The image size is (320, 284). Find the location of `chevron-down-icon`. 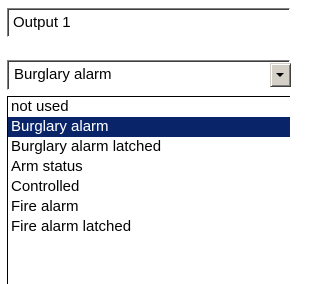

chevron-down-icon is located at coordinates (280, 75).